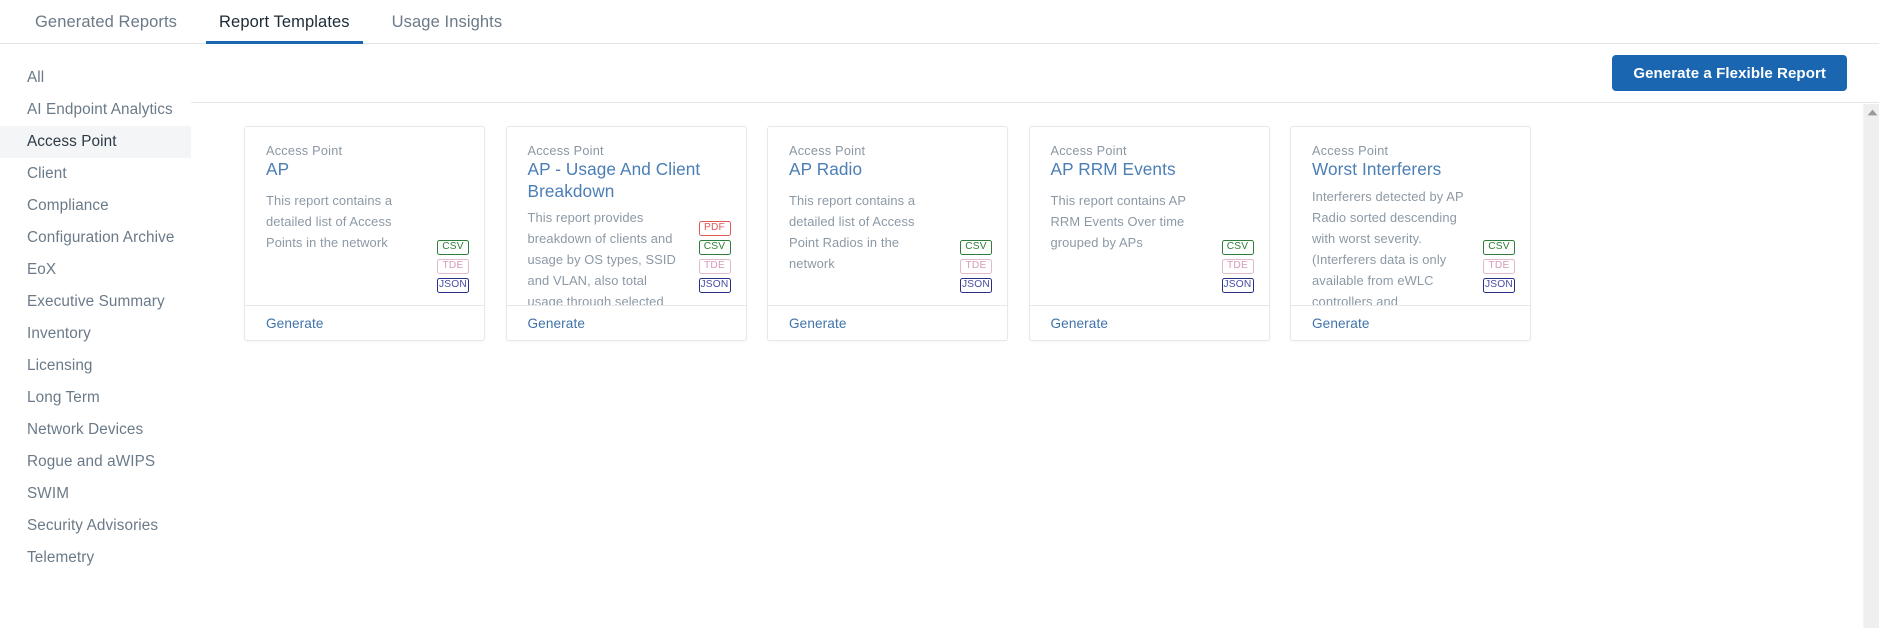  I want to click on sidebar-item-label: Inventory, so click(59, 333).